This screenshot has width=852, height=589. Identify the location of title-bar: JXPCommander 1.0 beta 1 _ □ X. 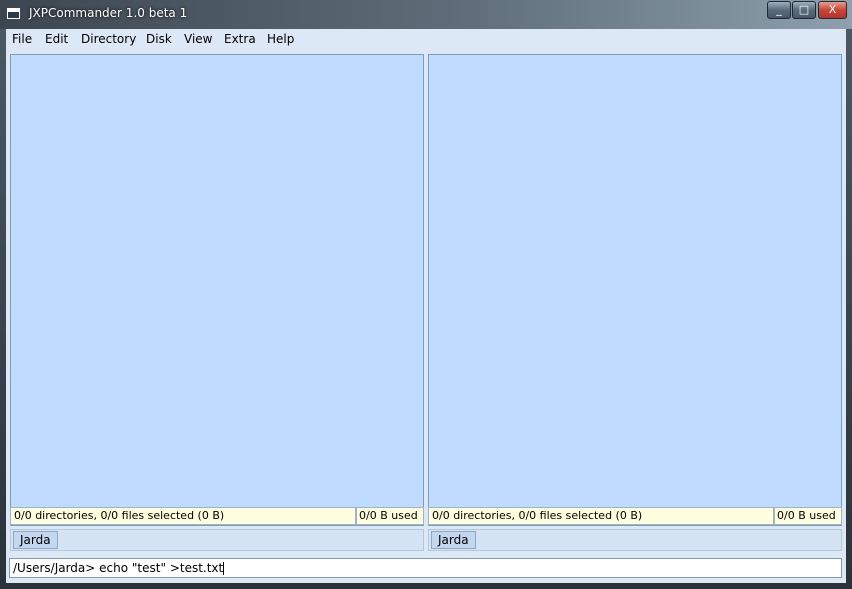
(426, 14).